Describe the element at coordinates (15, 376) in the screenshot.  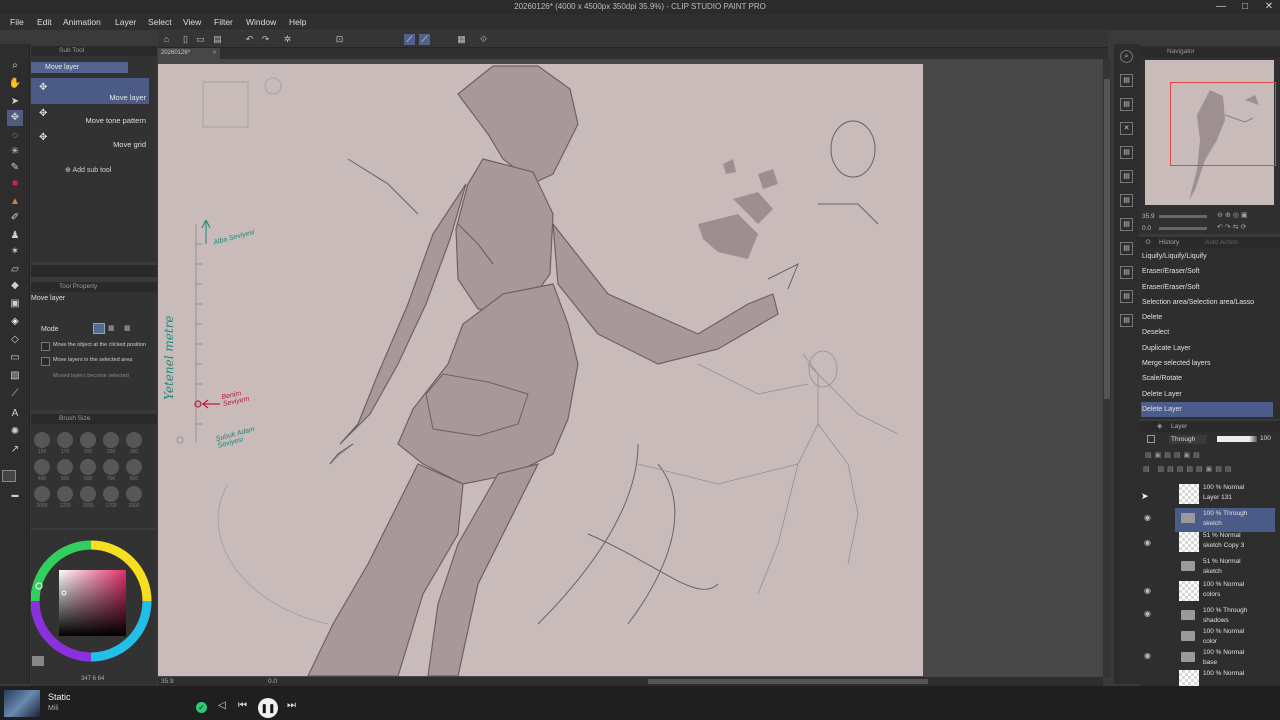
I see `ruler-tool-icon: ▧` at that location.